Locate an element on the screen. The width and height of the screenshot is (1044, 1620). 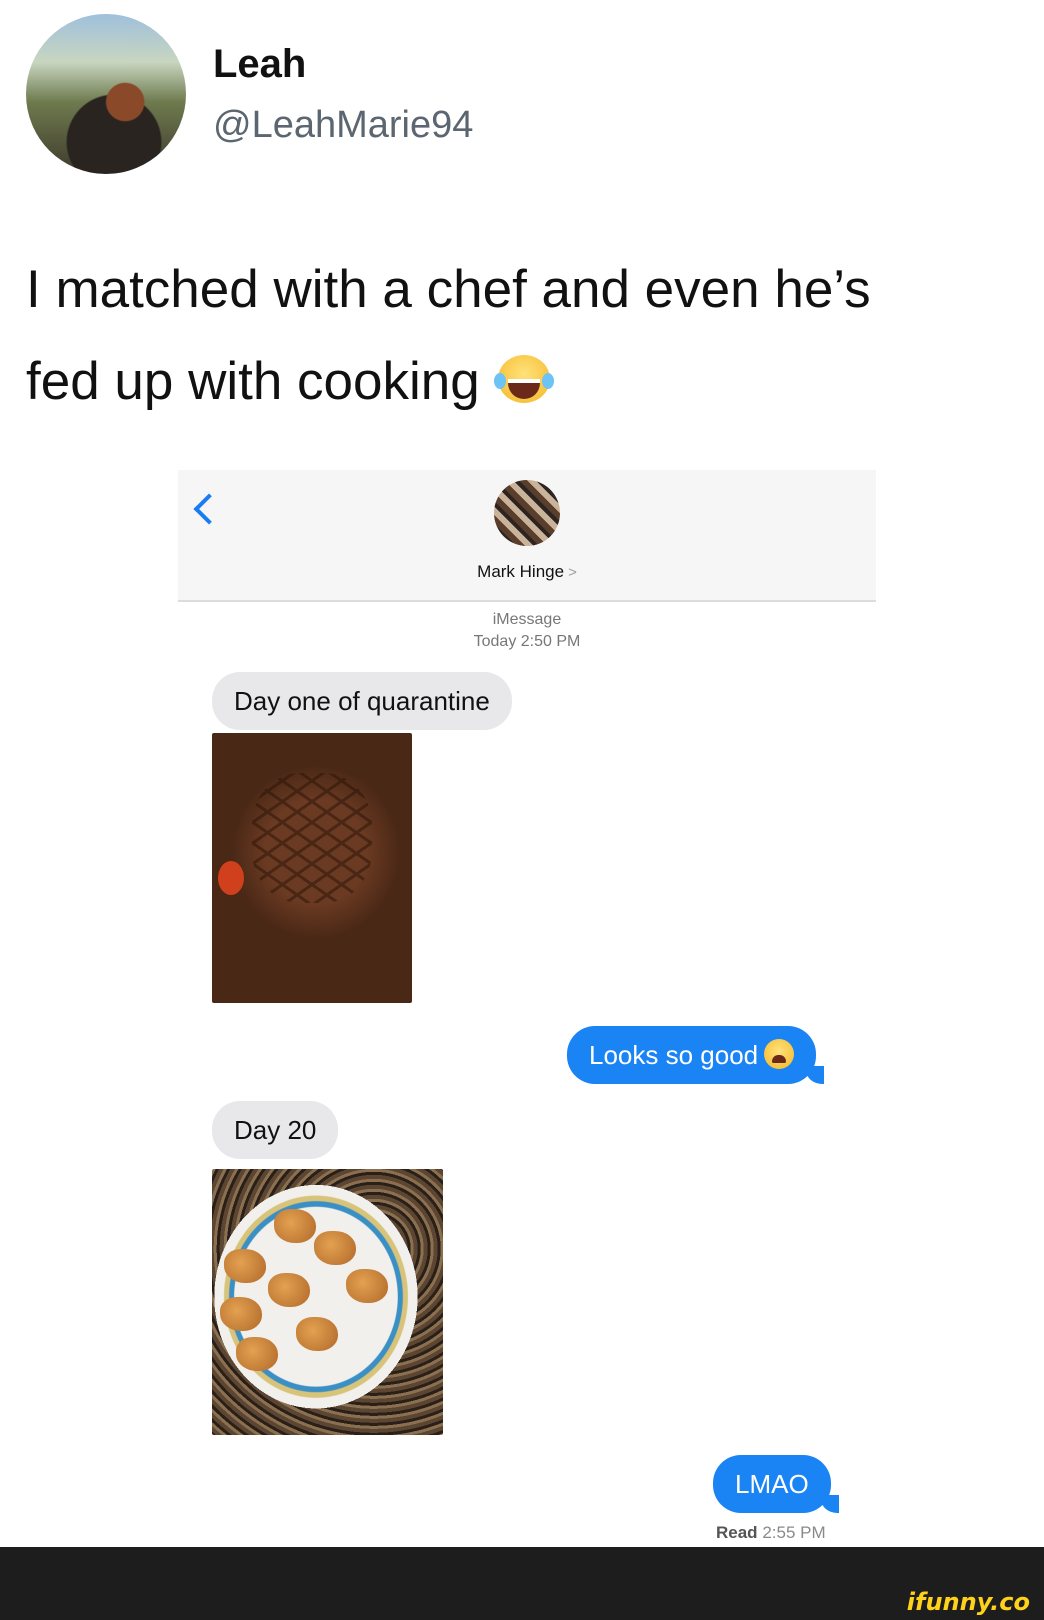
user-handle: @LeahMarie94 is located at coordinates (343, 125).